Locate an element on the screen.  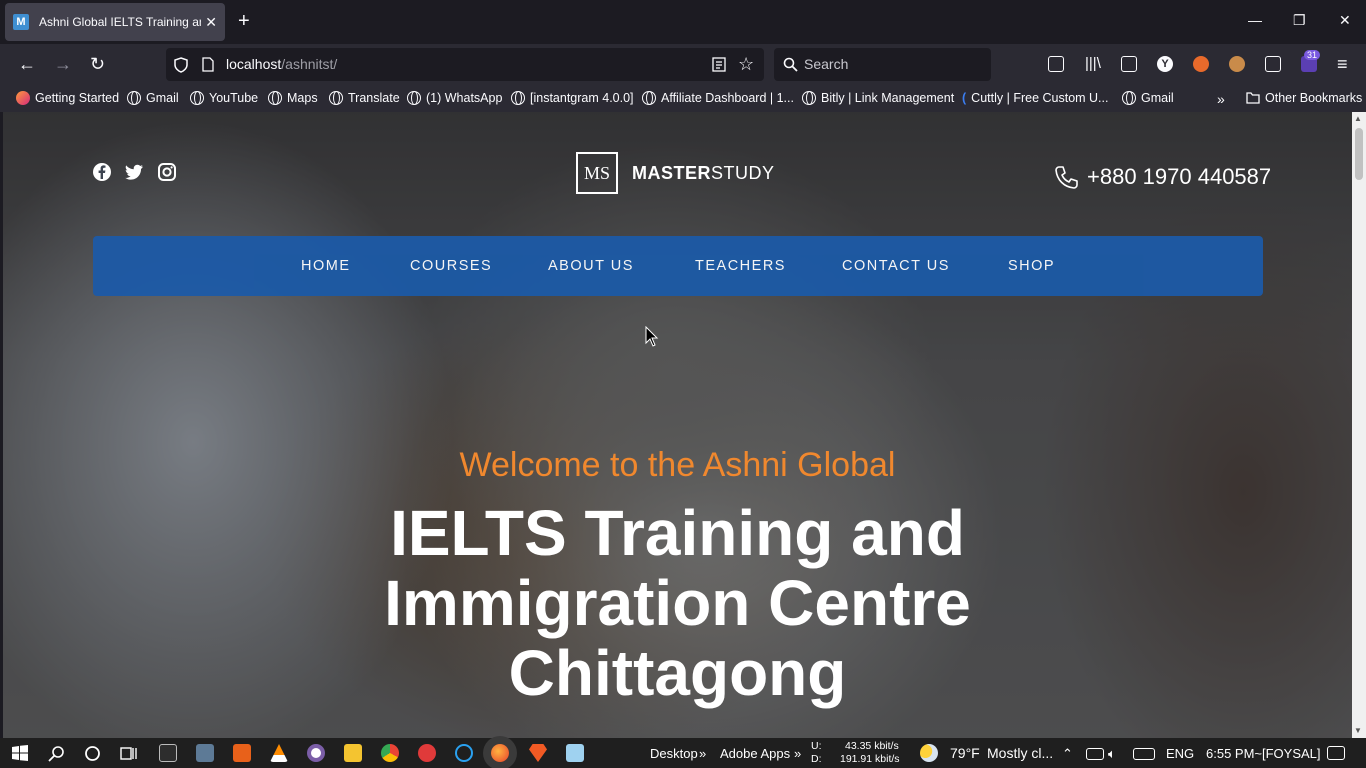
menu-shop: SHOP is located at coordinates (1031, 266).